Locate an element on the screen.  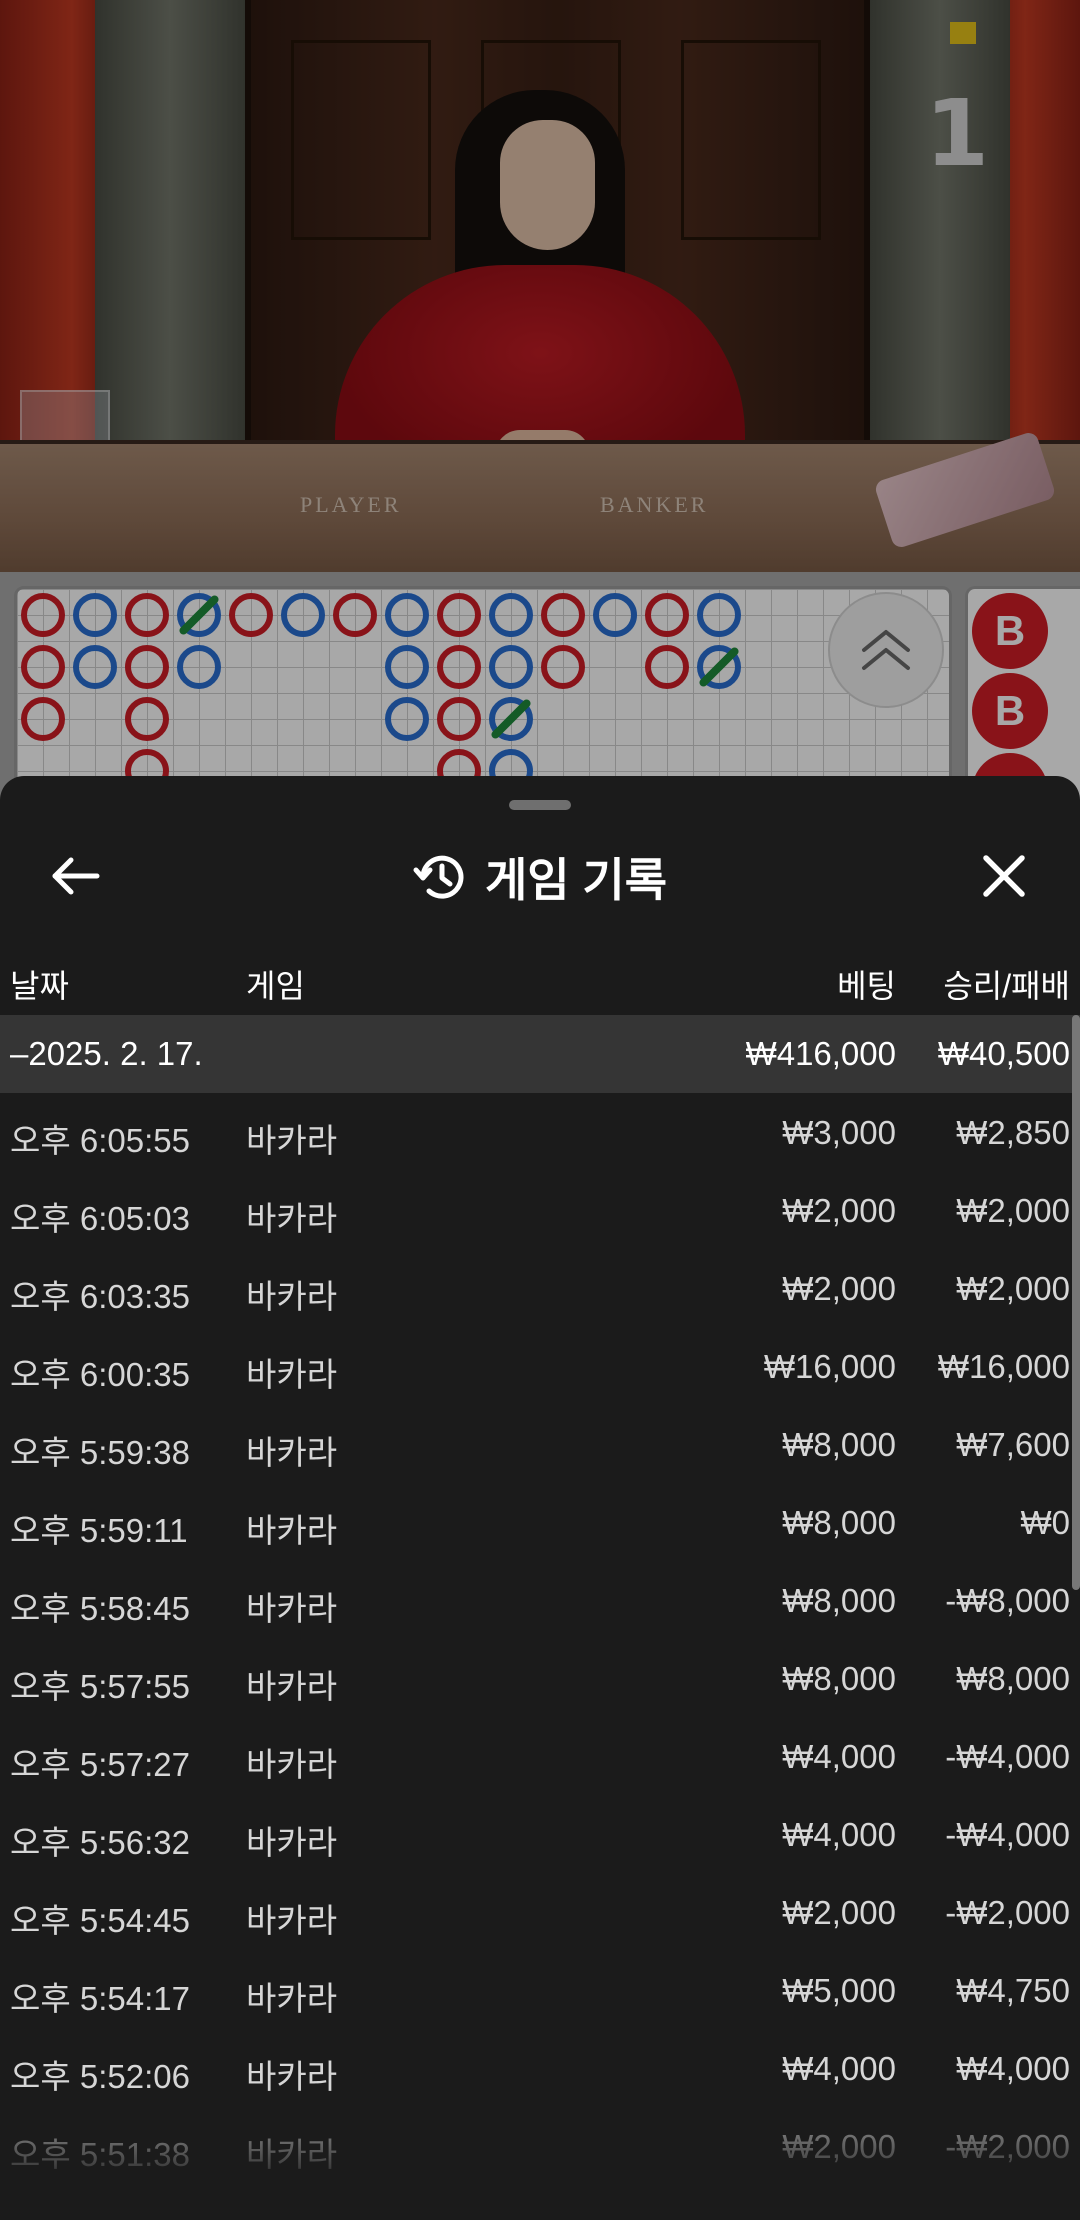
row-time: 오후 5:57:55 is located at coordinates (100, 1686).